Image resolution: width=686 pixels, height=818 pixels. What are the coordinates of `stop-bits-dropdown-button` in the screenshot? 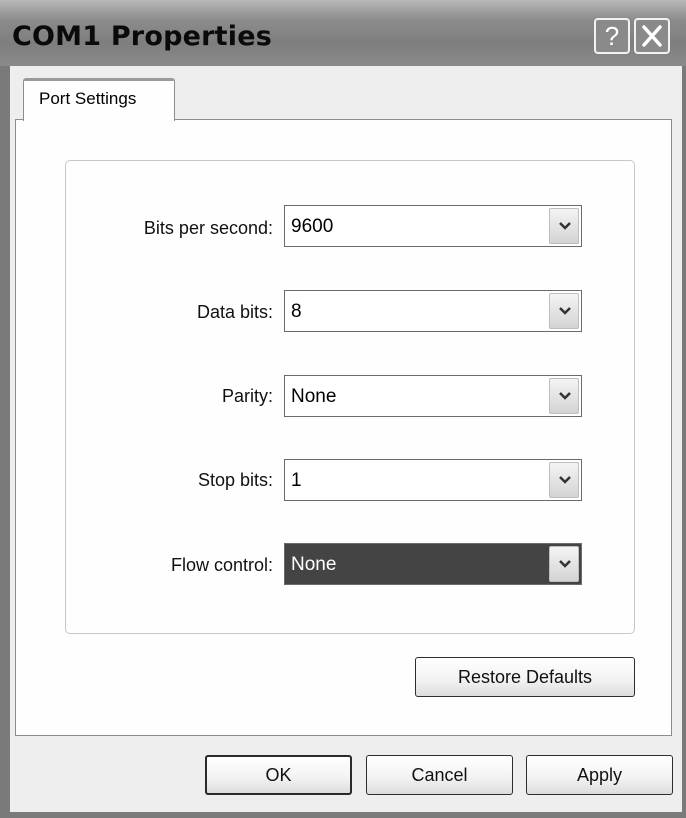 It's located at (564, 480).